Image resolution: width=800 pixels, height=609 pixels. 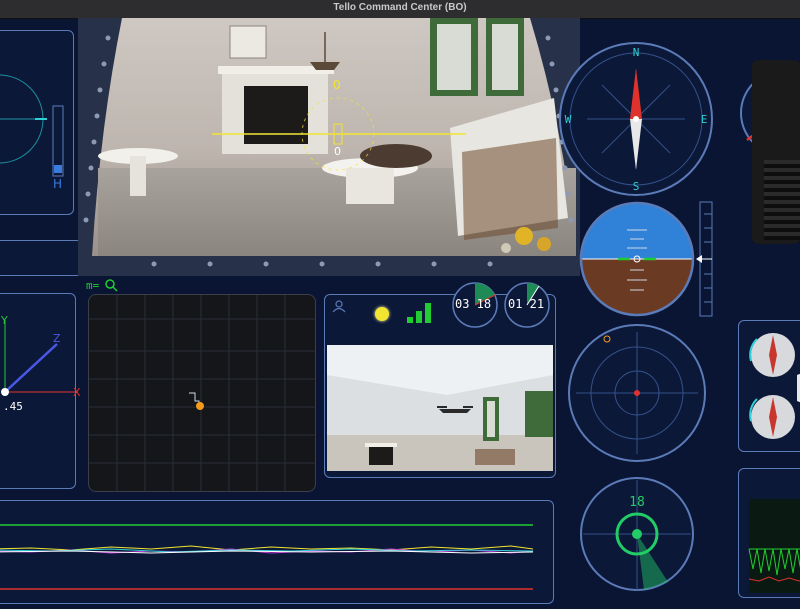 I want to click on axis-y-label: Y, so click(x=4, y=320).